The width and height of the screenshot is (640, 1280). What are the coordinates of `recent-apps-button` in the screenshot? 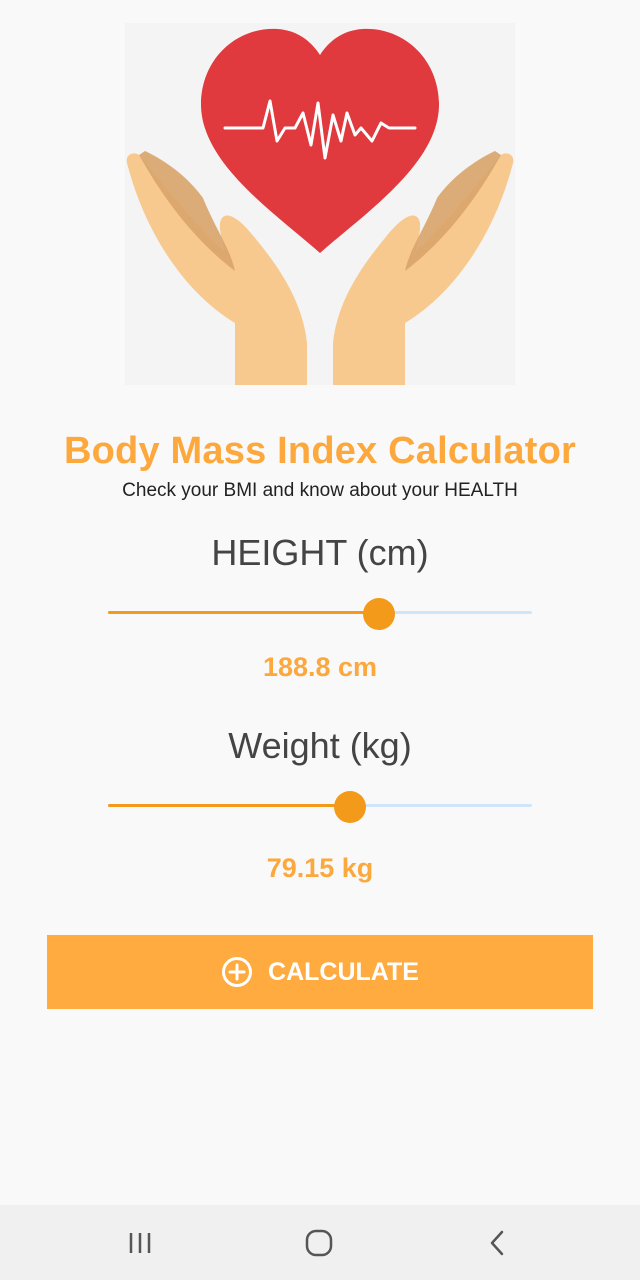 It's located at (140, 1243).